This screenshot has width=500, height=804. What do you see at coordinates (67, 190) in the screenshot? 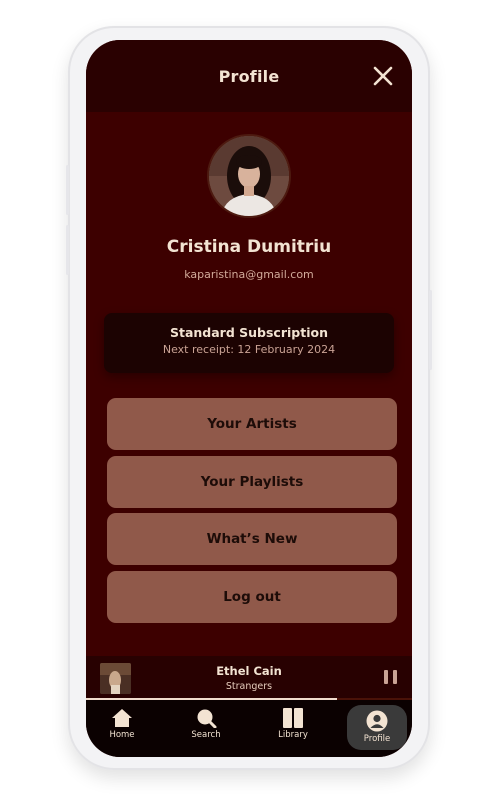
I see `side-button-upper` at bounding box center [67, 190].